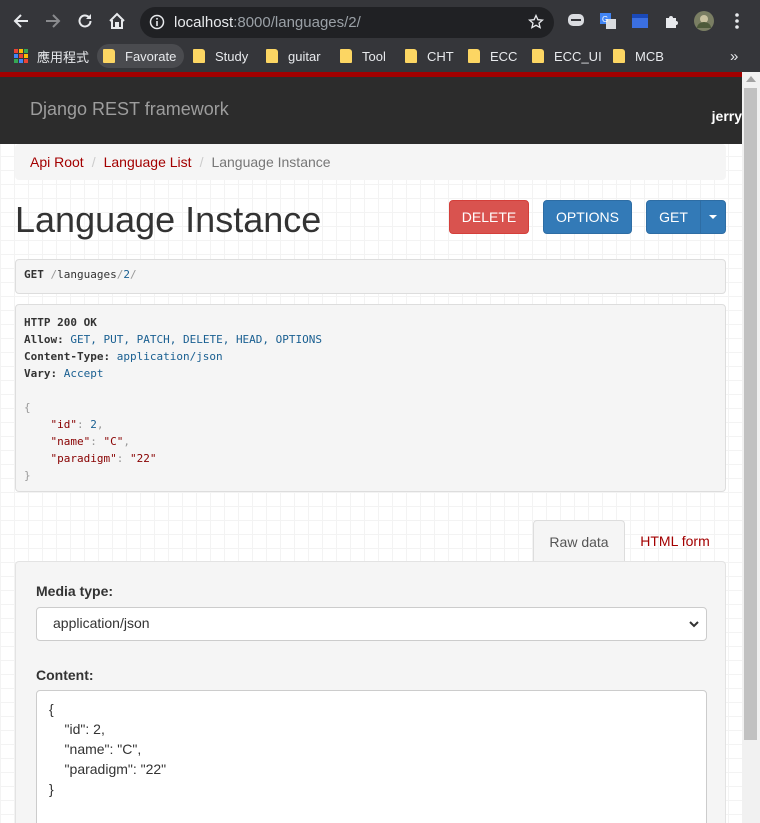  What do you see at coordinates (579, 541) in the screenshot?
I see `tab-raw-data: Raw data` at bounding box center [579, 541].